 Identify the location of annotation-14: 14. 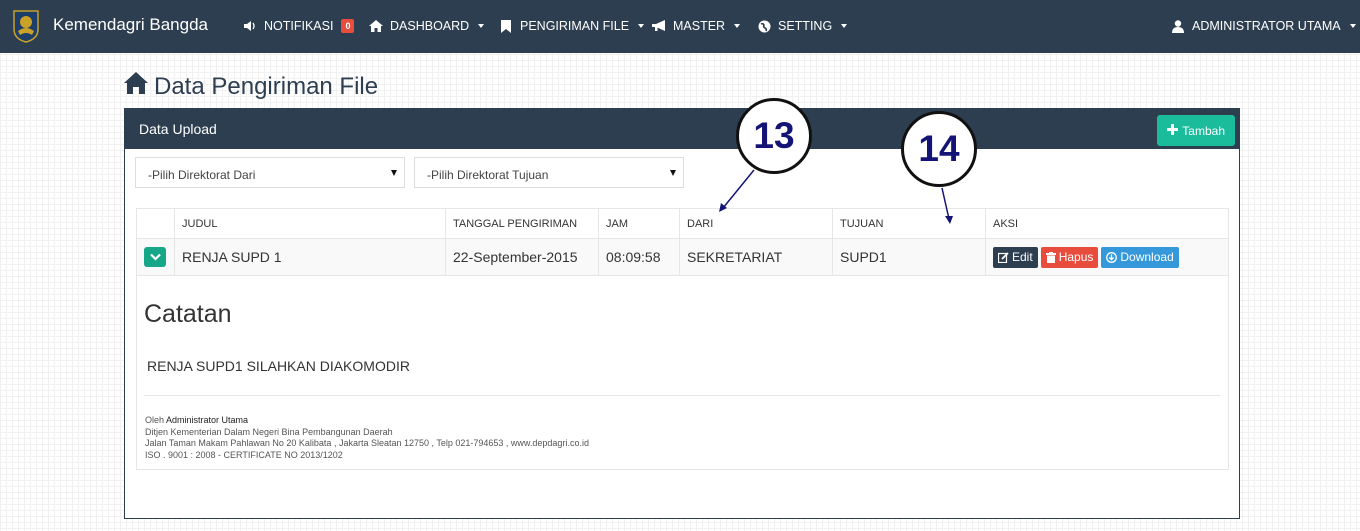
(939, 149).